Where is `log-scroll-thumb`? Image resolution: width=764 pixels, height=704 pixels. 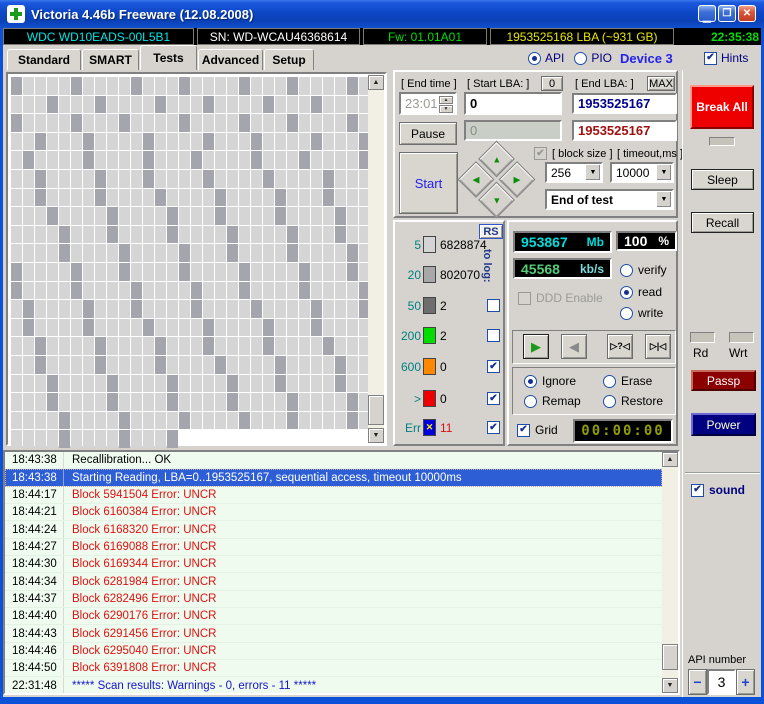 log-scroll-thumb is located at coordinates (670, 657).